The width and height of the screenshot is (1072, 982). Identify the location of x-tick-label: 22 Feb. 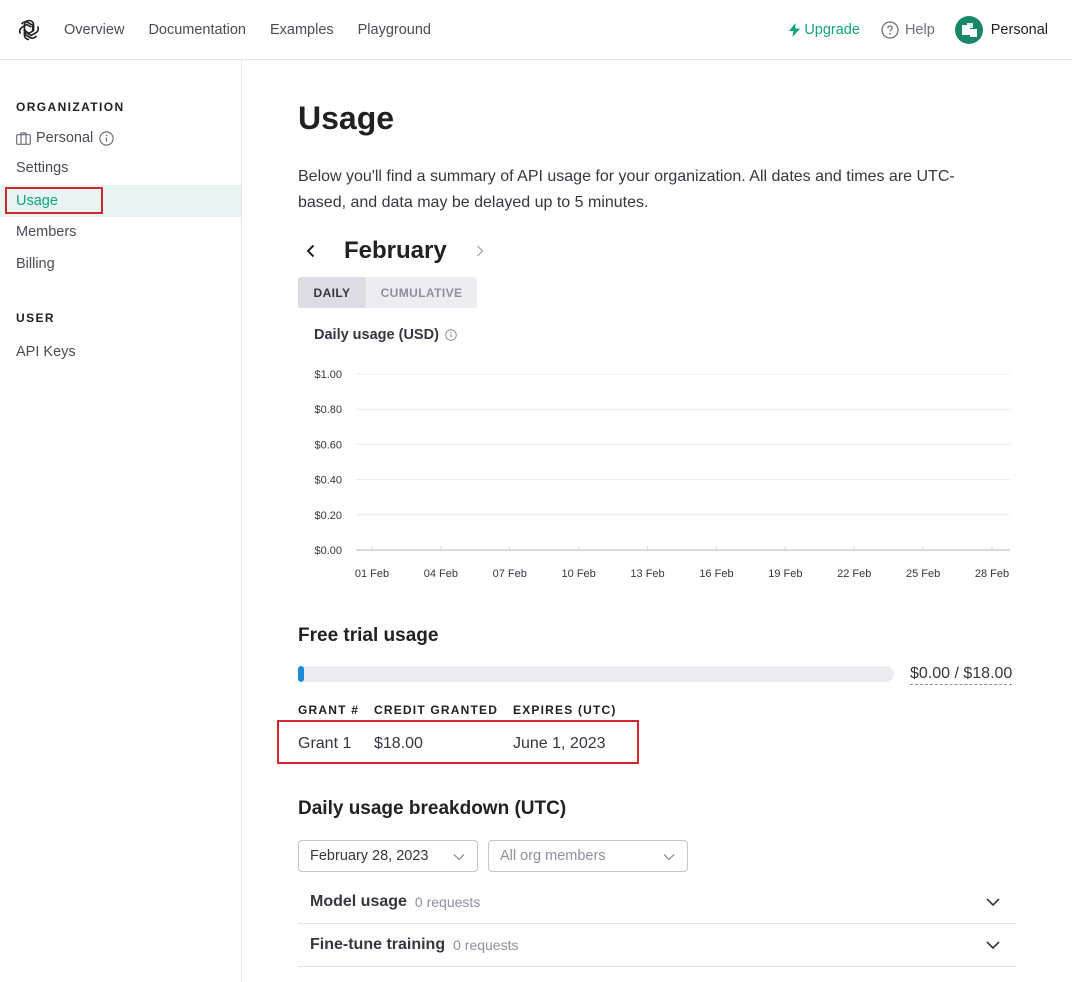
(854, 574).